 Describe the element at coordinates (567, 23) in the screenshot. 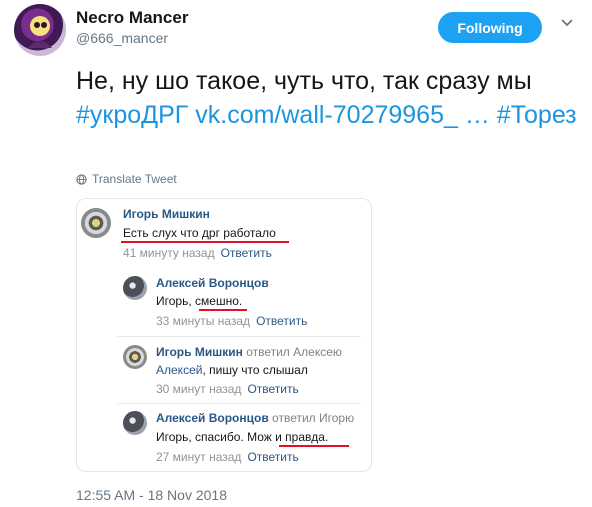

I see `chevron-down-icon` at that location.